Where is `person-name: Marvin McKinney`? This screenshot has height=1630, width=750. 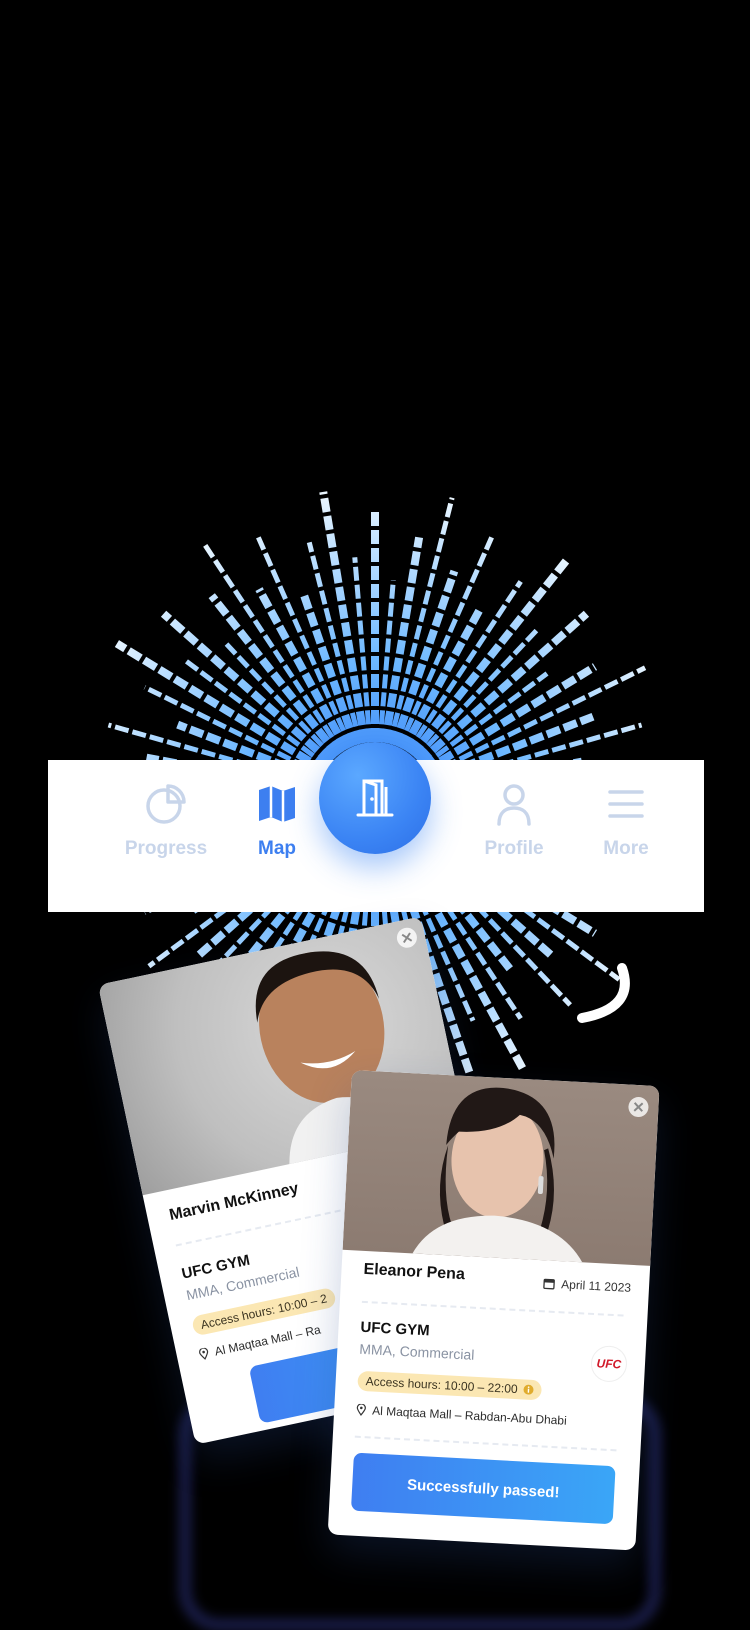
person-name: Marvin McKinney is located at coordinates (234, 1201).